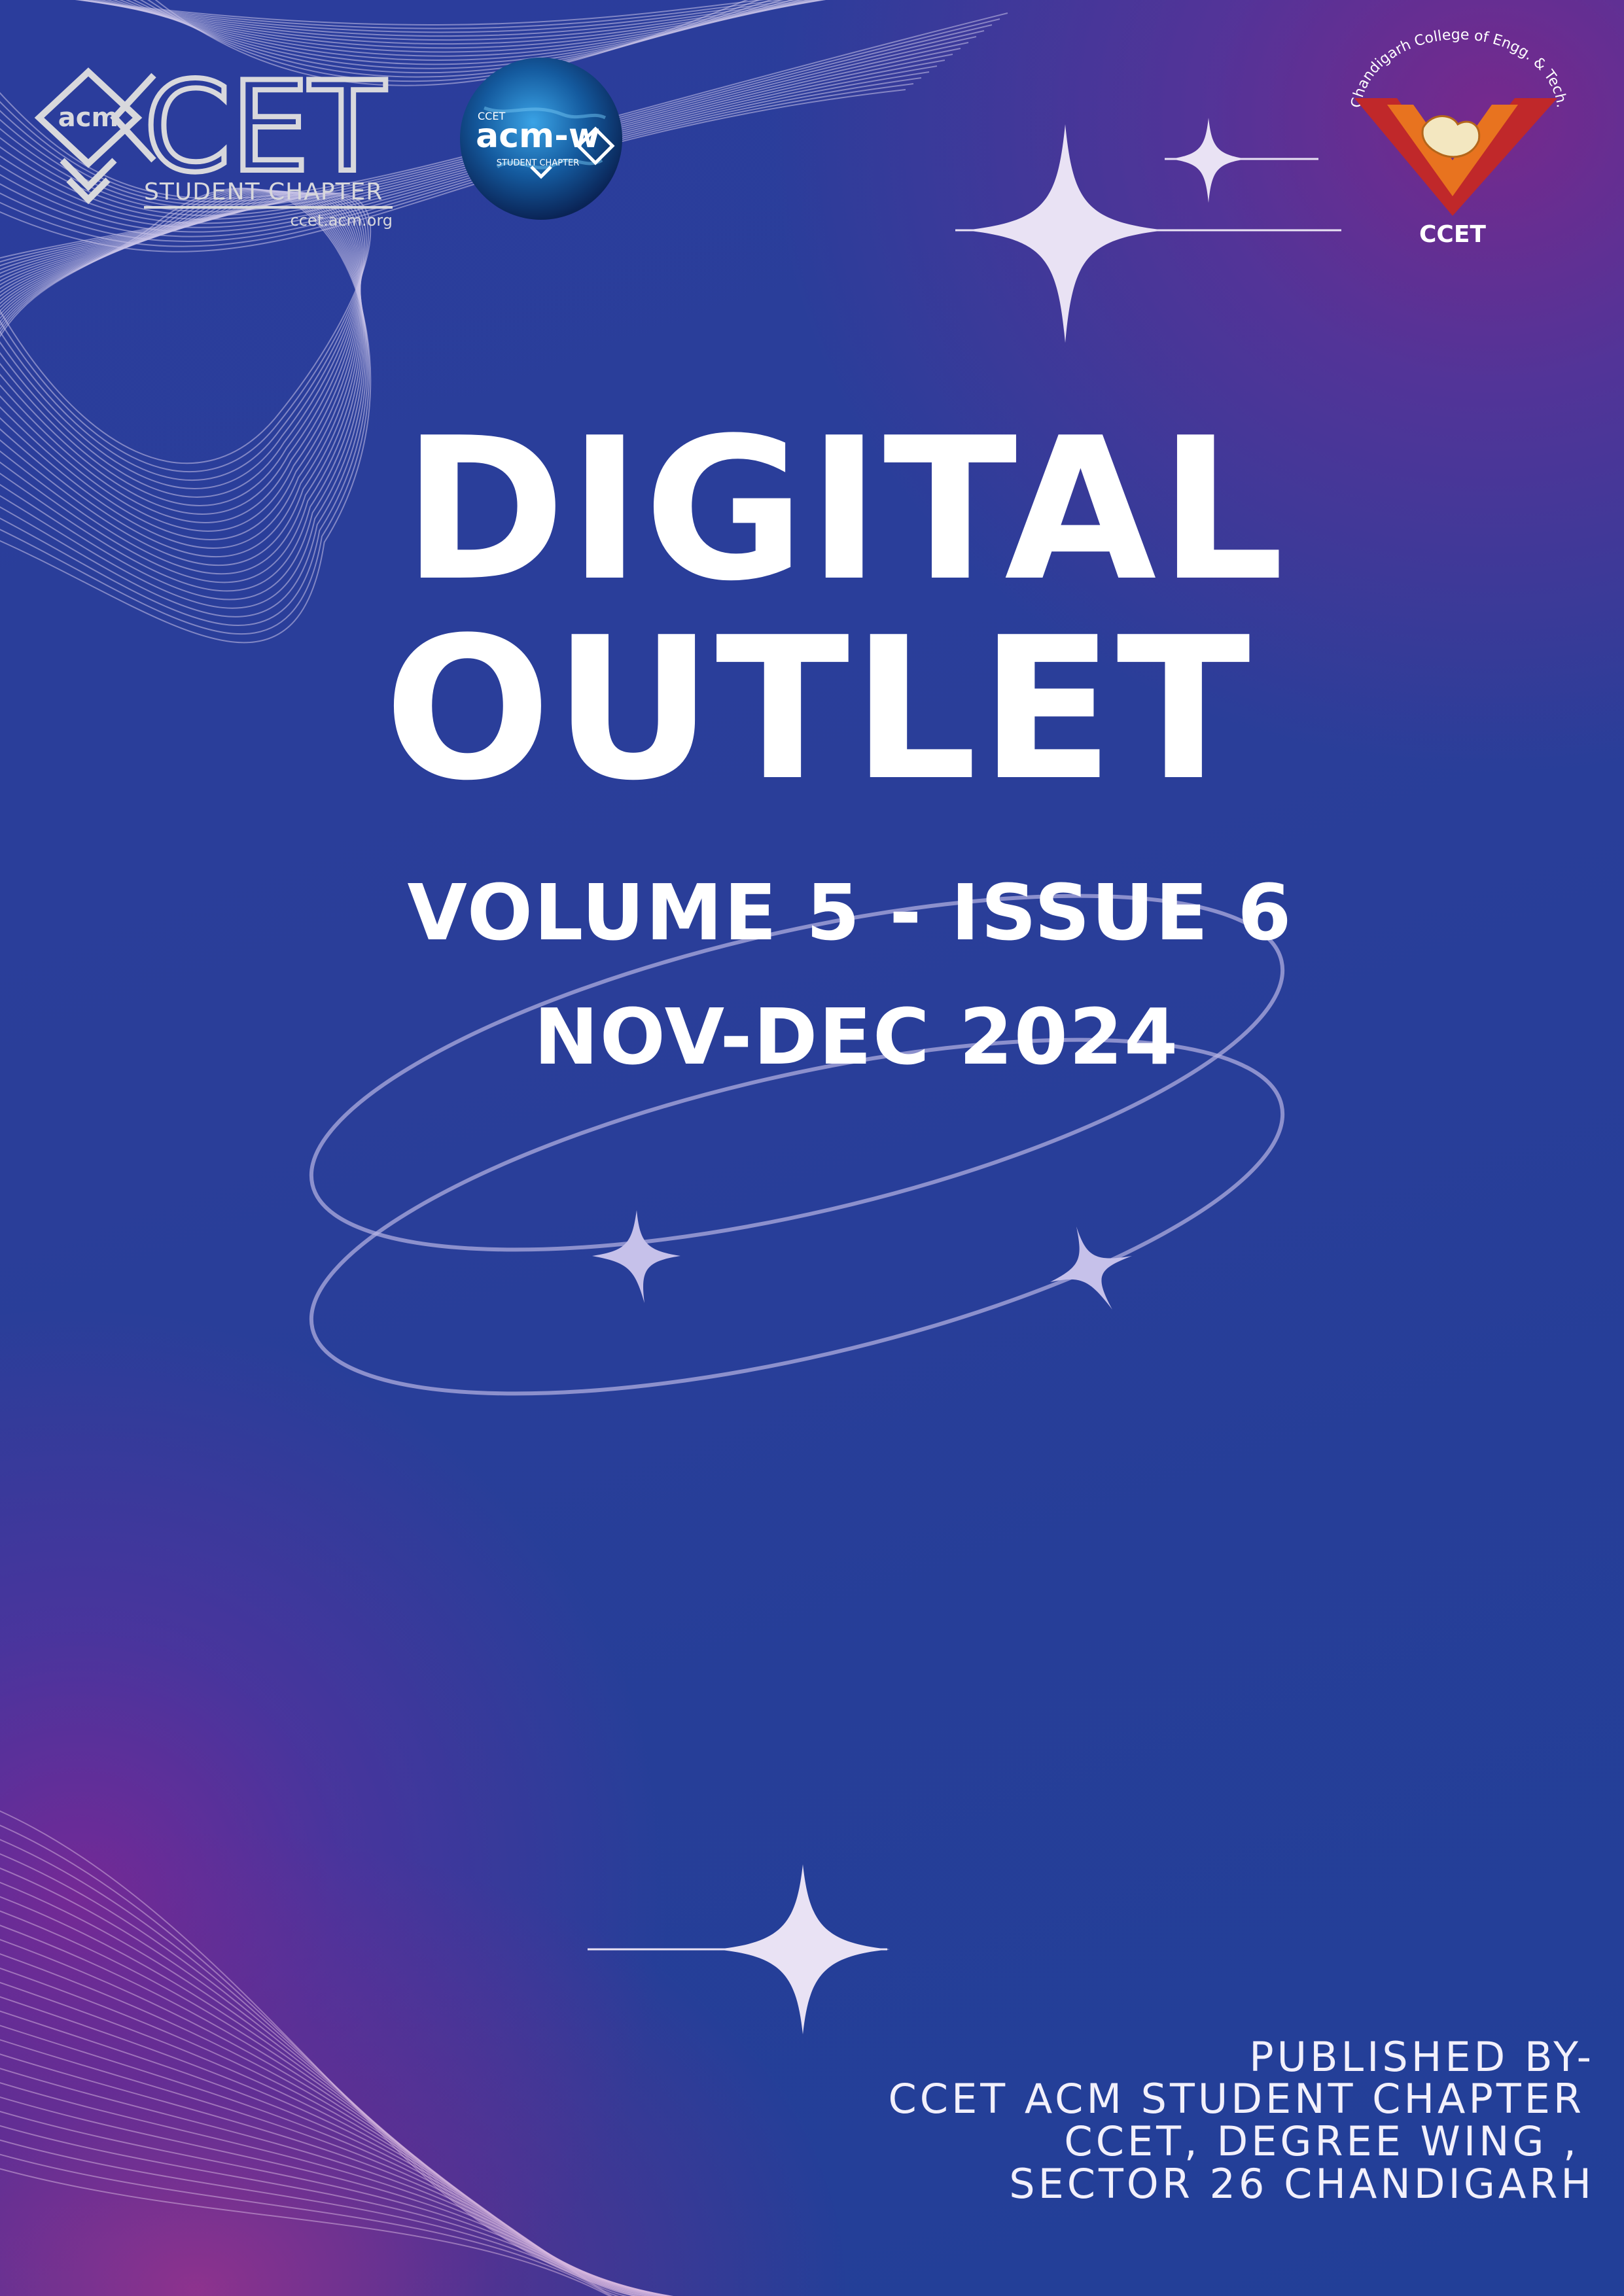 Image resolution: width=1624 pixels, height=2296 pixels. I want to click on volume-issue: VOLUME 5 - ISSUE 6, so click(850, 912).